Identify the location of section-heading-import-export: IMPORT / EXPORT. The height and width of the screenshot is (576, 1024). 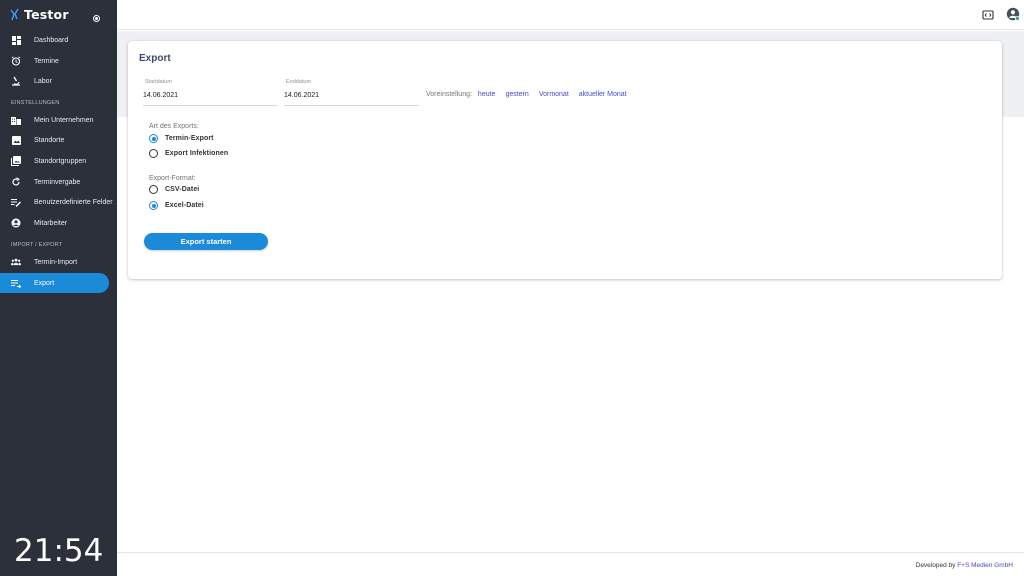
(37, 245).